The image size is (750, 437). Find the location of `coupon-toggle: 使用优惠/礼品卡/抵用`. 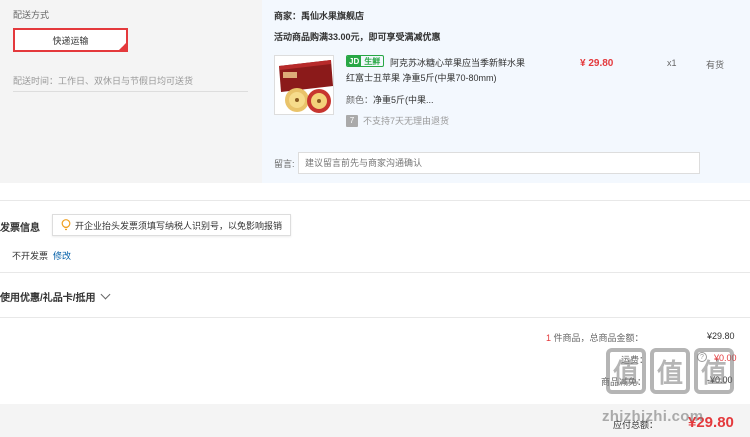

coupon-toggle: 使用优惠/礼品卡/抵用 is located at coordinates (55, 296).